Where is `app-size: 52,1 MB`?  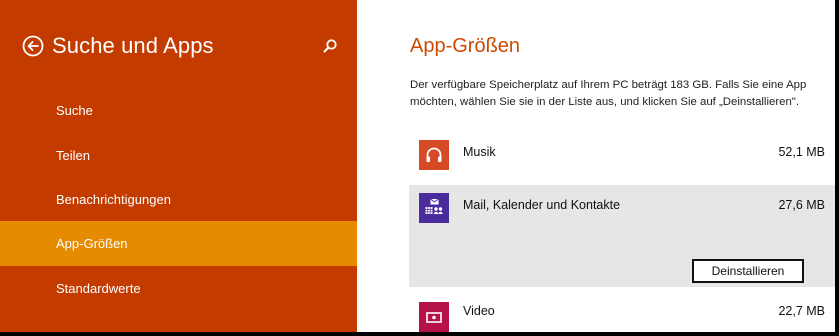
app-size: 52,1 MB is located at coordinates (801, 152).